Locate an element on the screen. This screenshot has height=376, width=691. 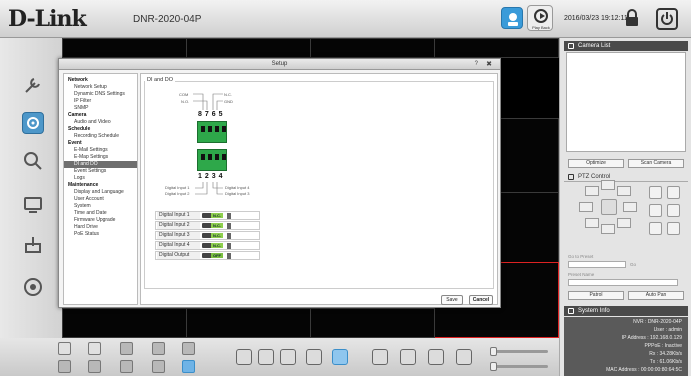
ptz-up-right-icon is located at coordinates (624, 191).